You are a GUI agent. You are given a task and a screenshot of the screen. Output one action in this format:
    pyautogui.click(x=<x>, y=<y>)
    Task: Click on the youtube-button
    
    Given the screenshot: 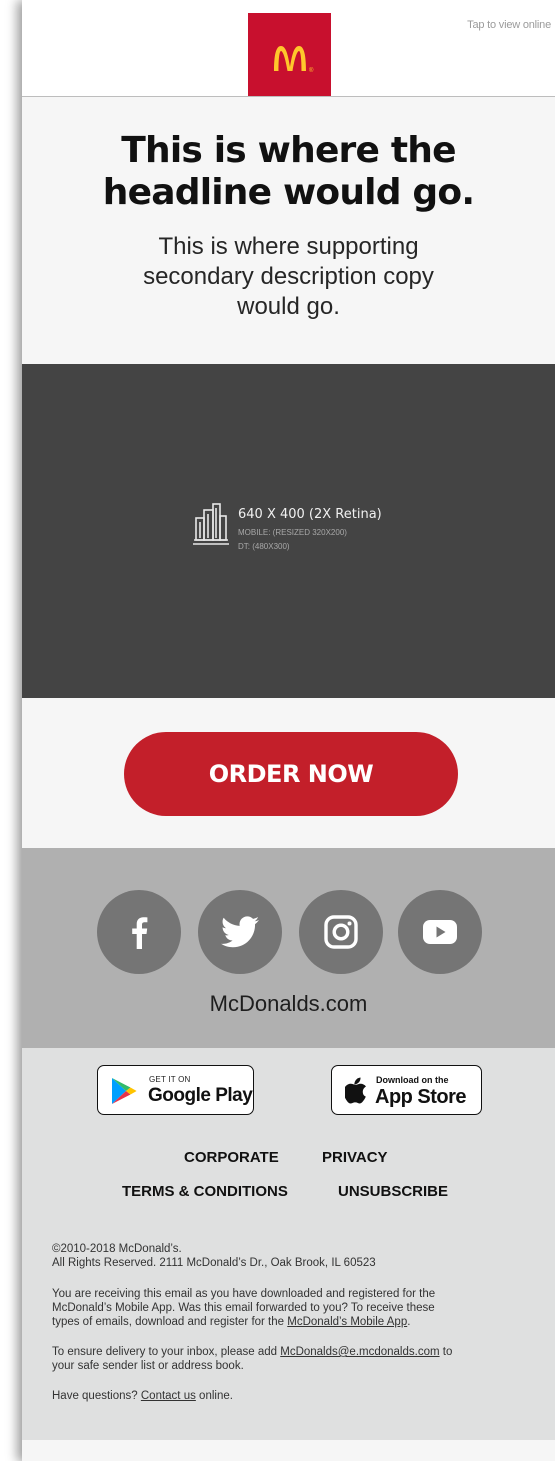 What is the action you would take?
    pyautogui.click(x=440, y=932)
    